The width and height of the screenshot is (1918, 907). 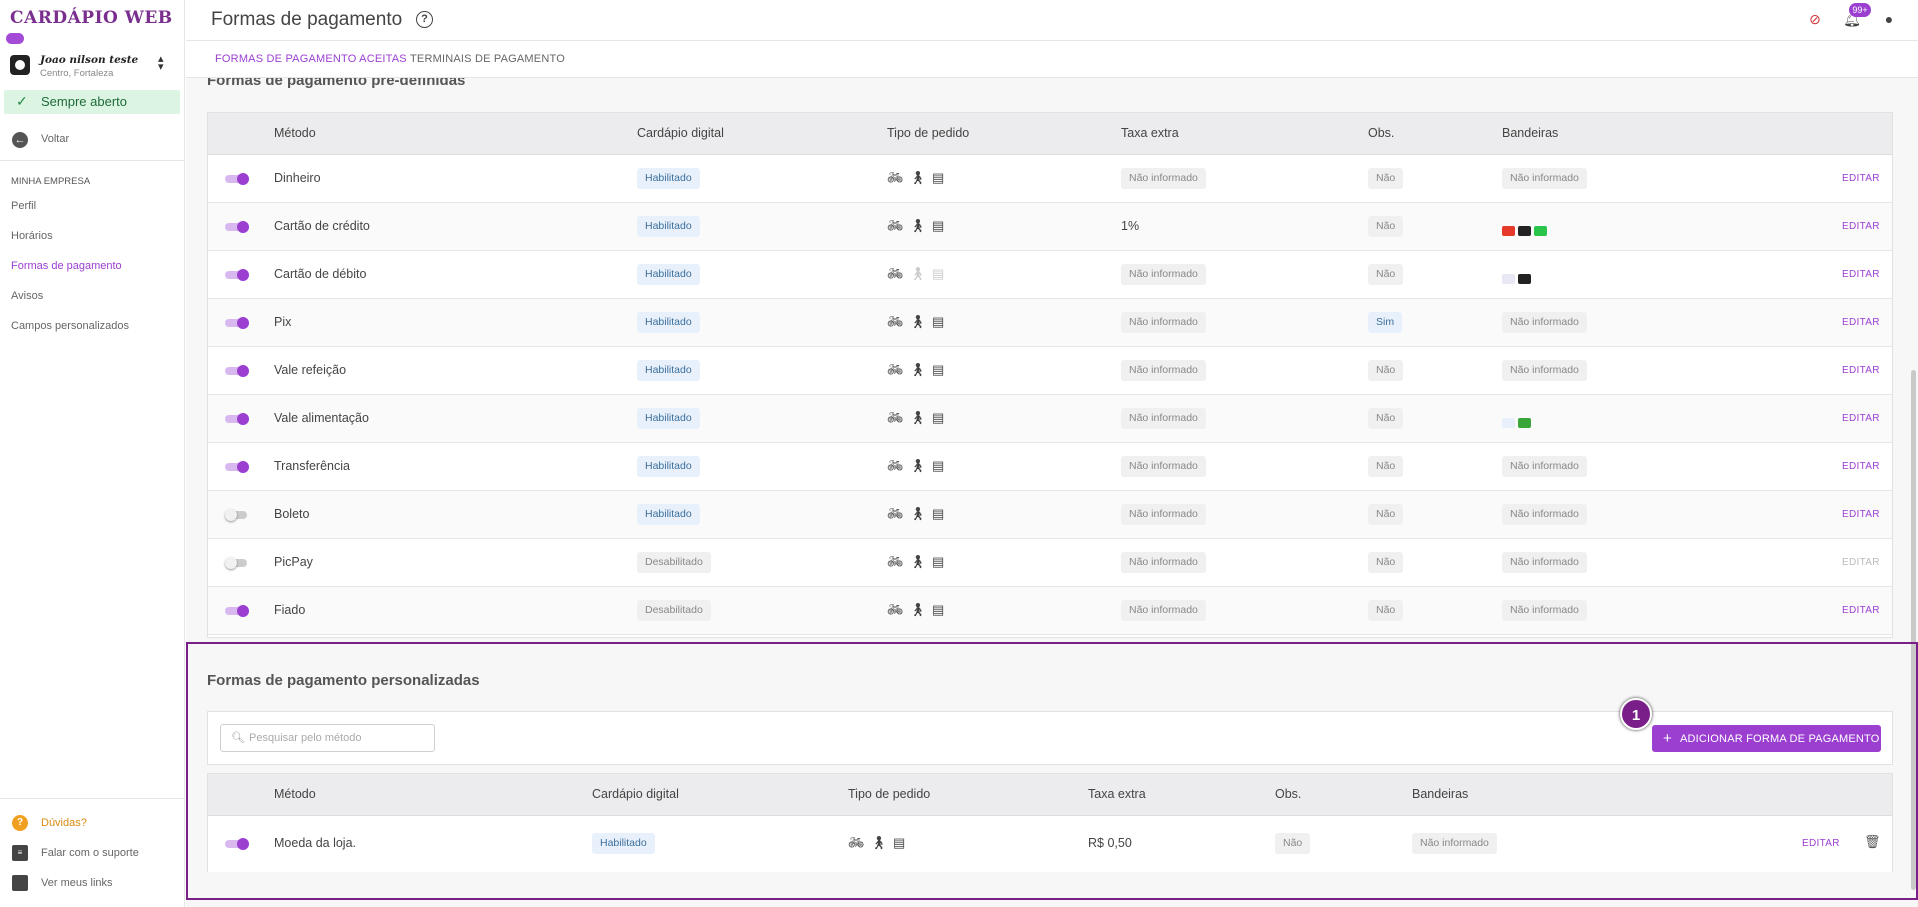 I want to click on store-name: Joao nilson teste, so click(x=89, y=60).